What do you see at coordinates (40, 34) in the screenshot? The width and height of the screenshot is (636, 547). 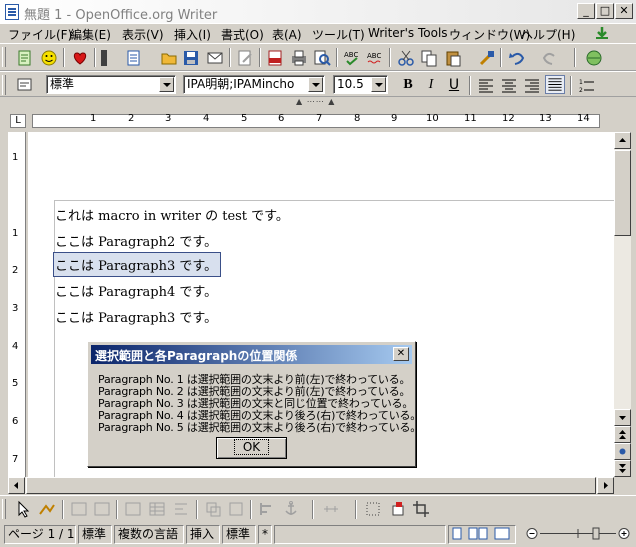 I see `menu-file: ファイル(F)` at bounding box center [40, 34].